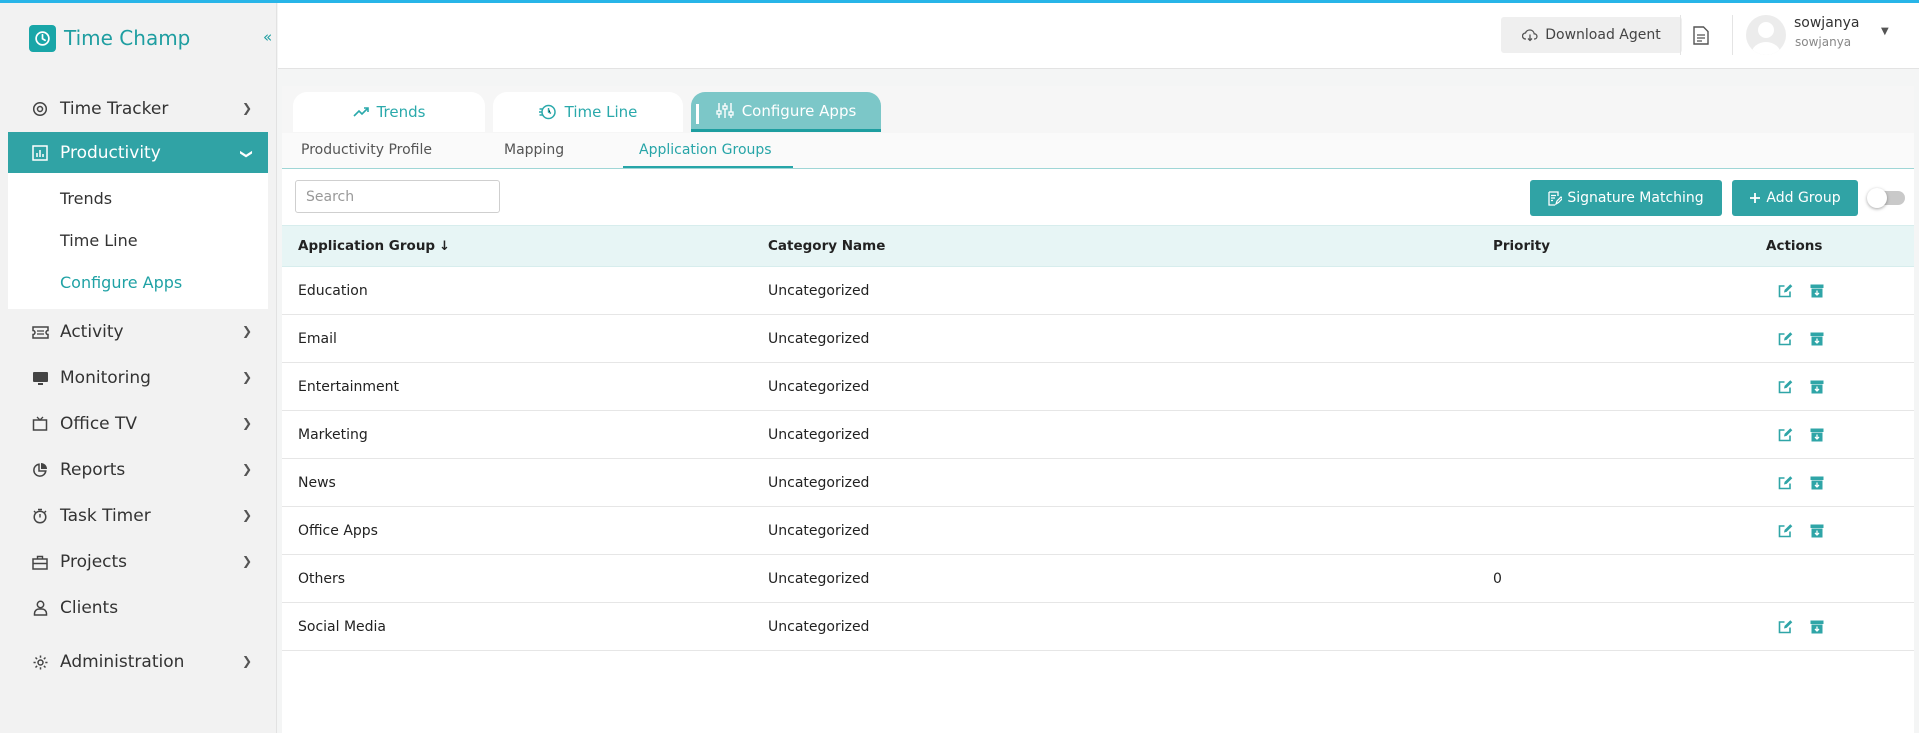 The height and width of the screenshot is (733, 1919). What do you see at coordinates (114, 109) in the screenshot?
I see `sidebar-item-label: Time Tracker` at bounding box center [114, 109].